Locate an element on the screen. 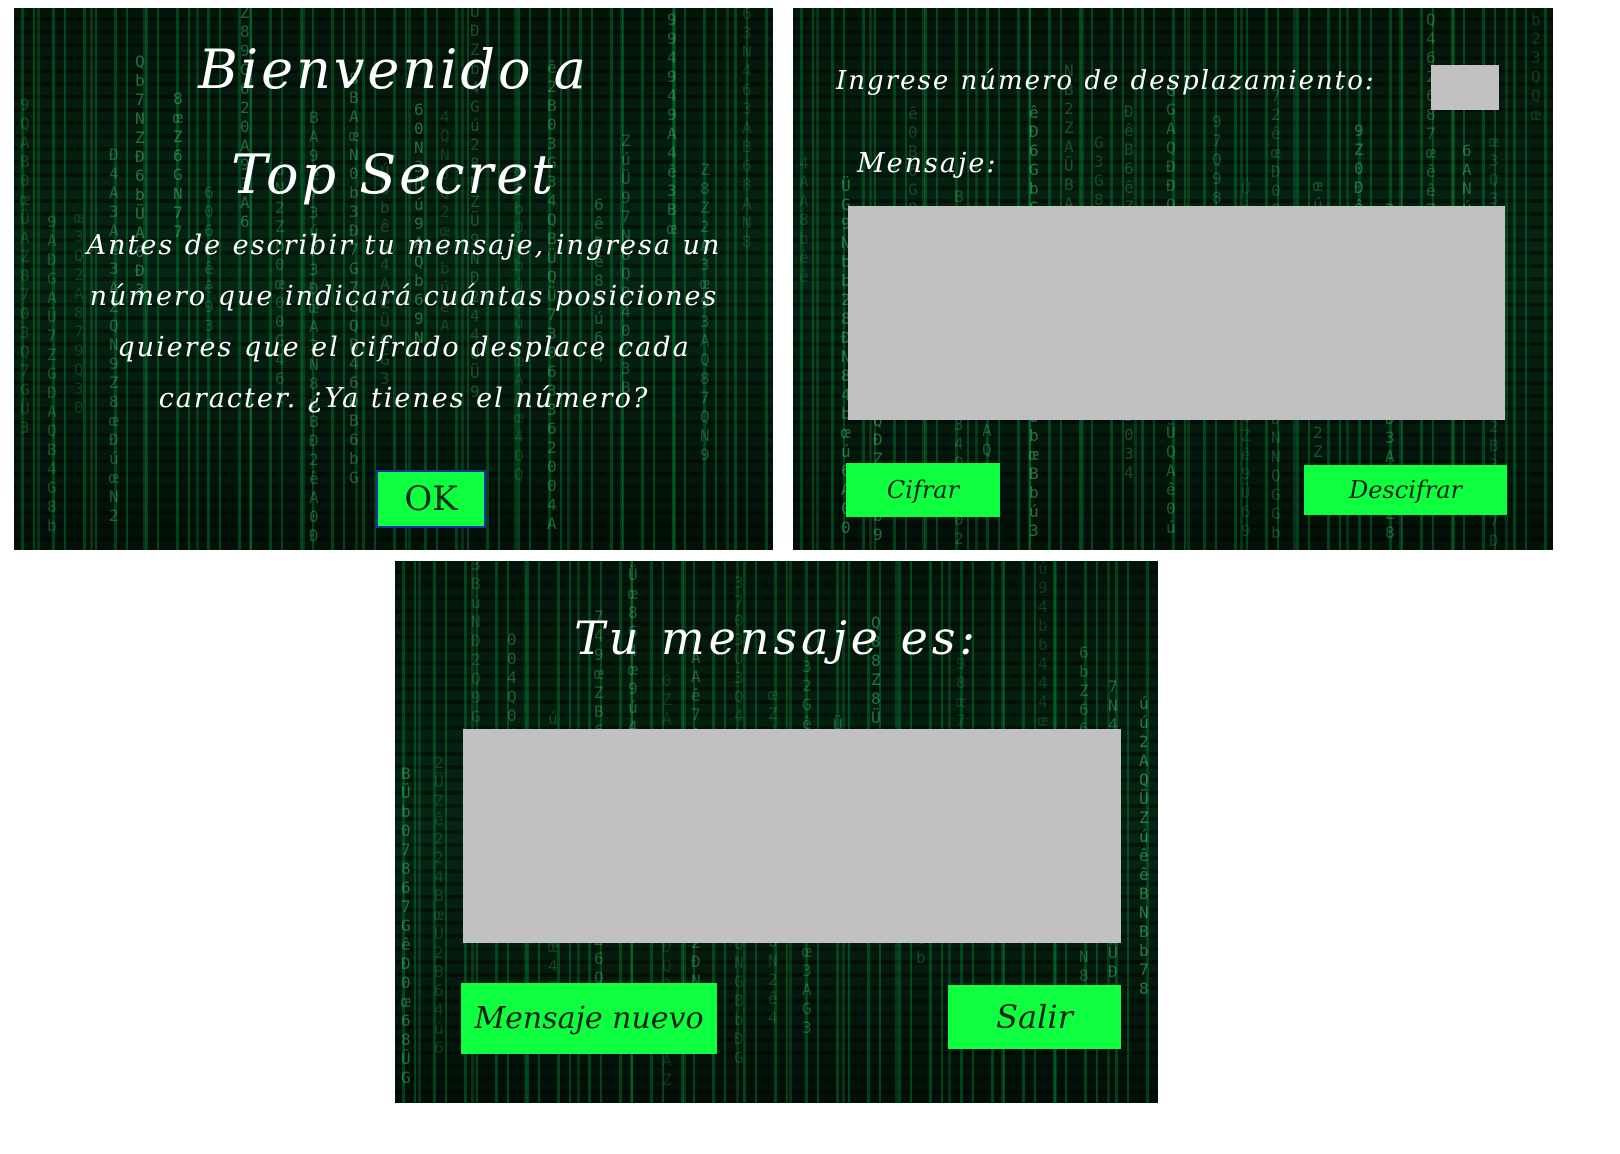  matrix-glyph-column: Q b 2 3 Q Q œ is located at coordinates (1536, 66).